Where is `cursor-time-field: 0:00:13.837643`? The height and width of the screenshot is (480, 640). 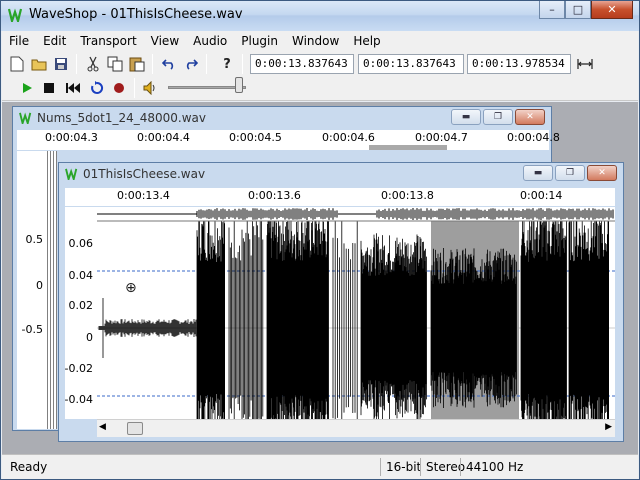 cursor-time-field: 0:00:13.837643 is located at coordinates (302, 64).